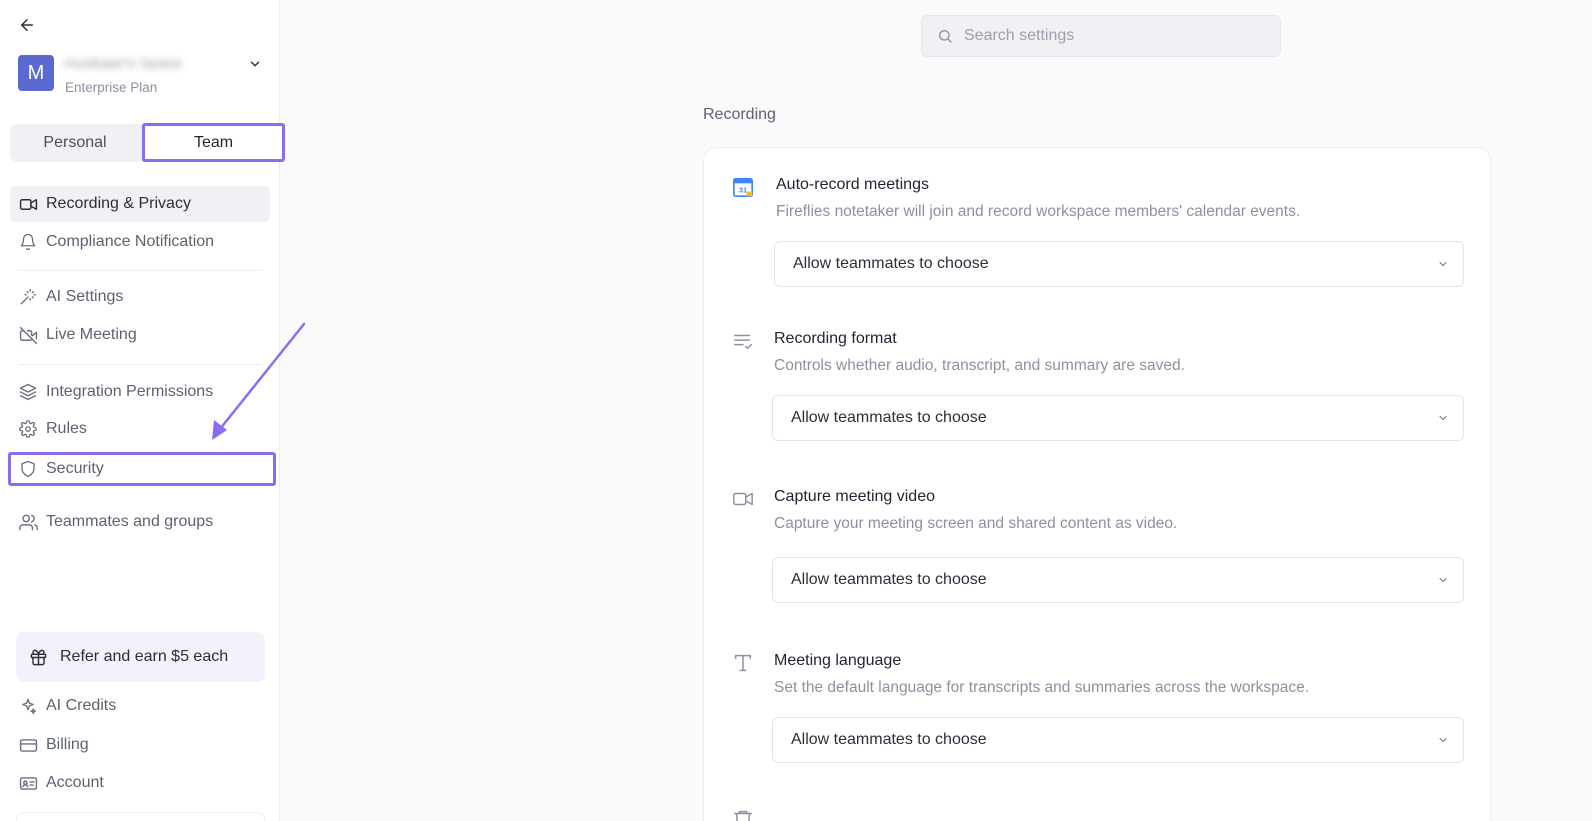  Describe the element at coordinates (36, 73) in the screenshot. I see `workspace-avatar: M` at that location.